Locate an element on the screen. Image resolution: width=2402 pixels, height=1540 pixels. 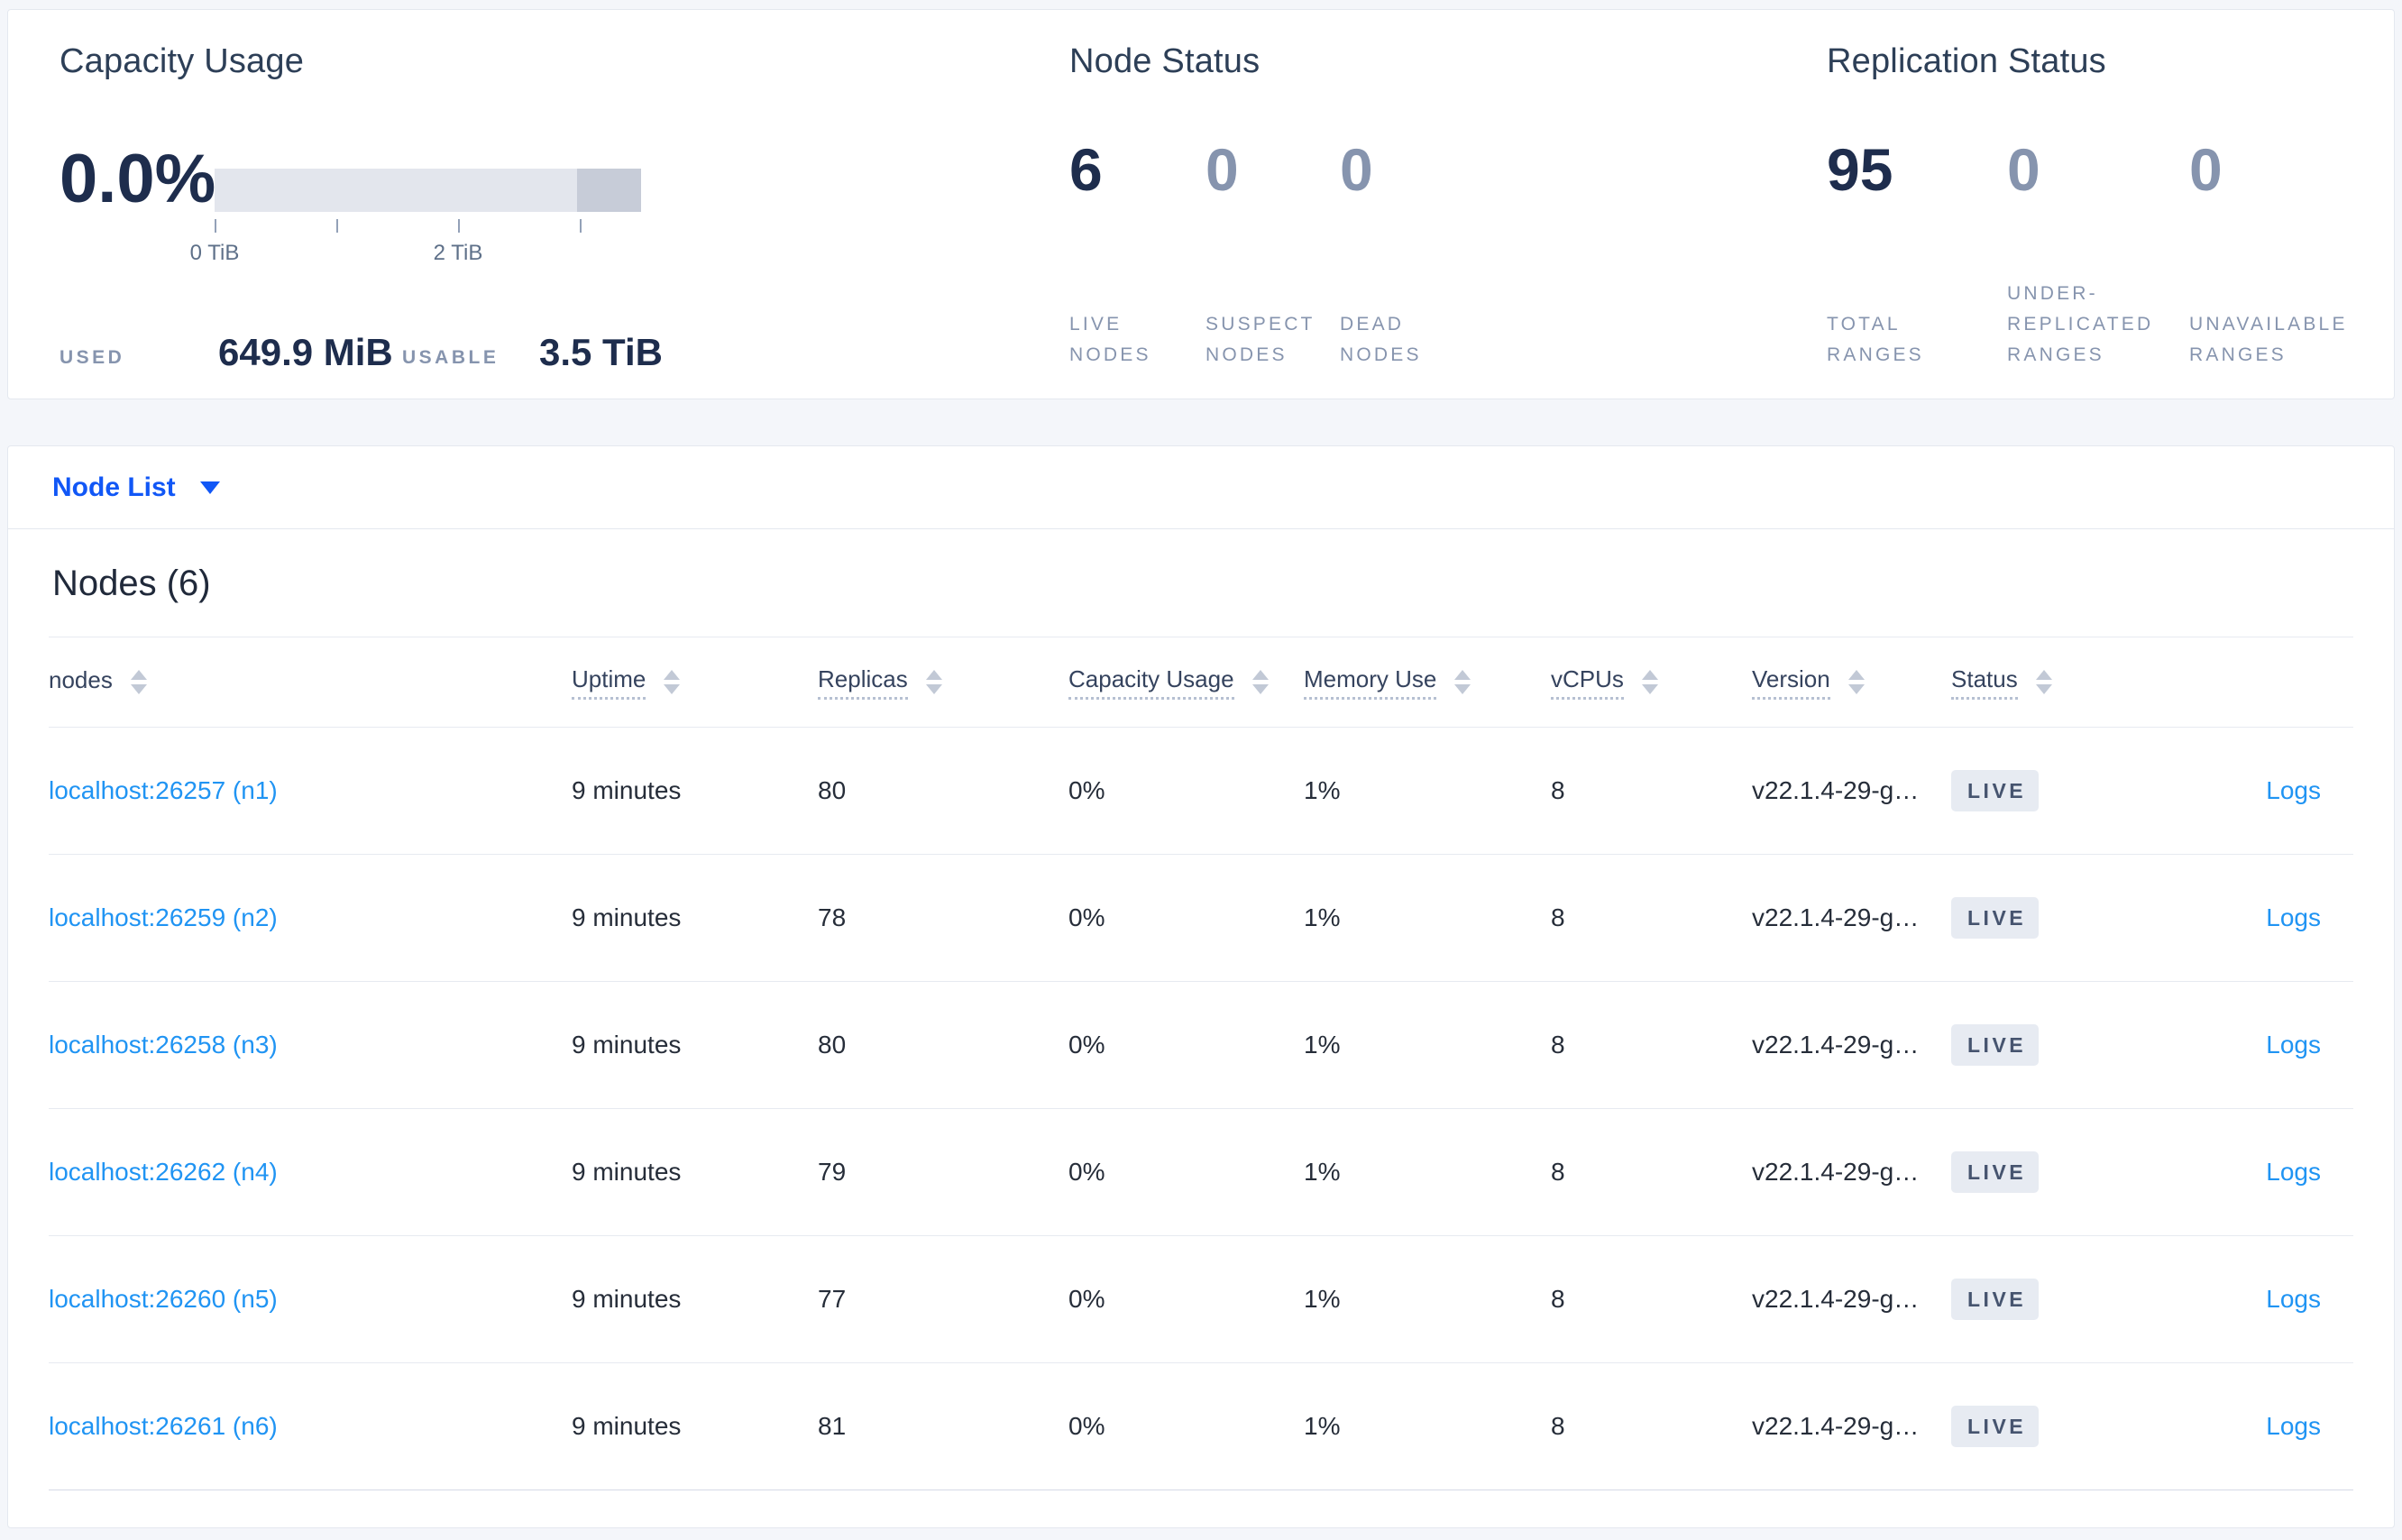
column-header-version: Version is located at coordinates (1851, 682).